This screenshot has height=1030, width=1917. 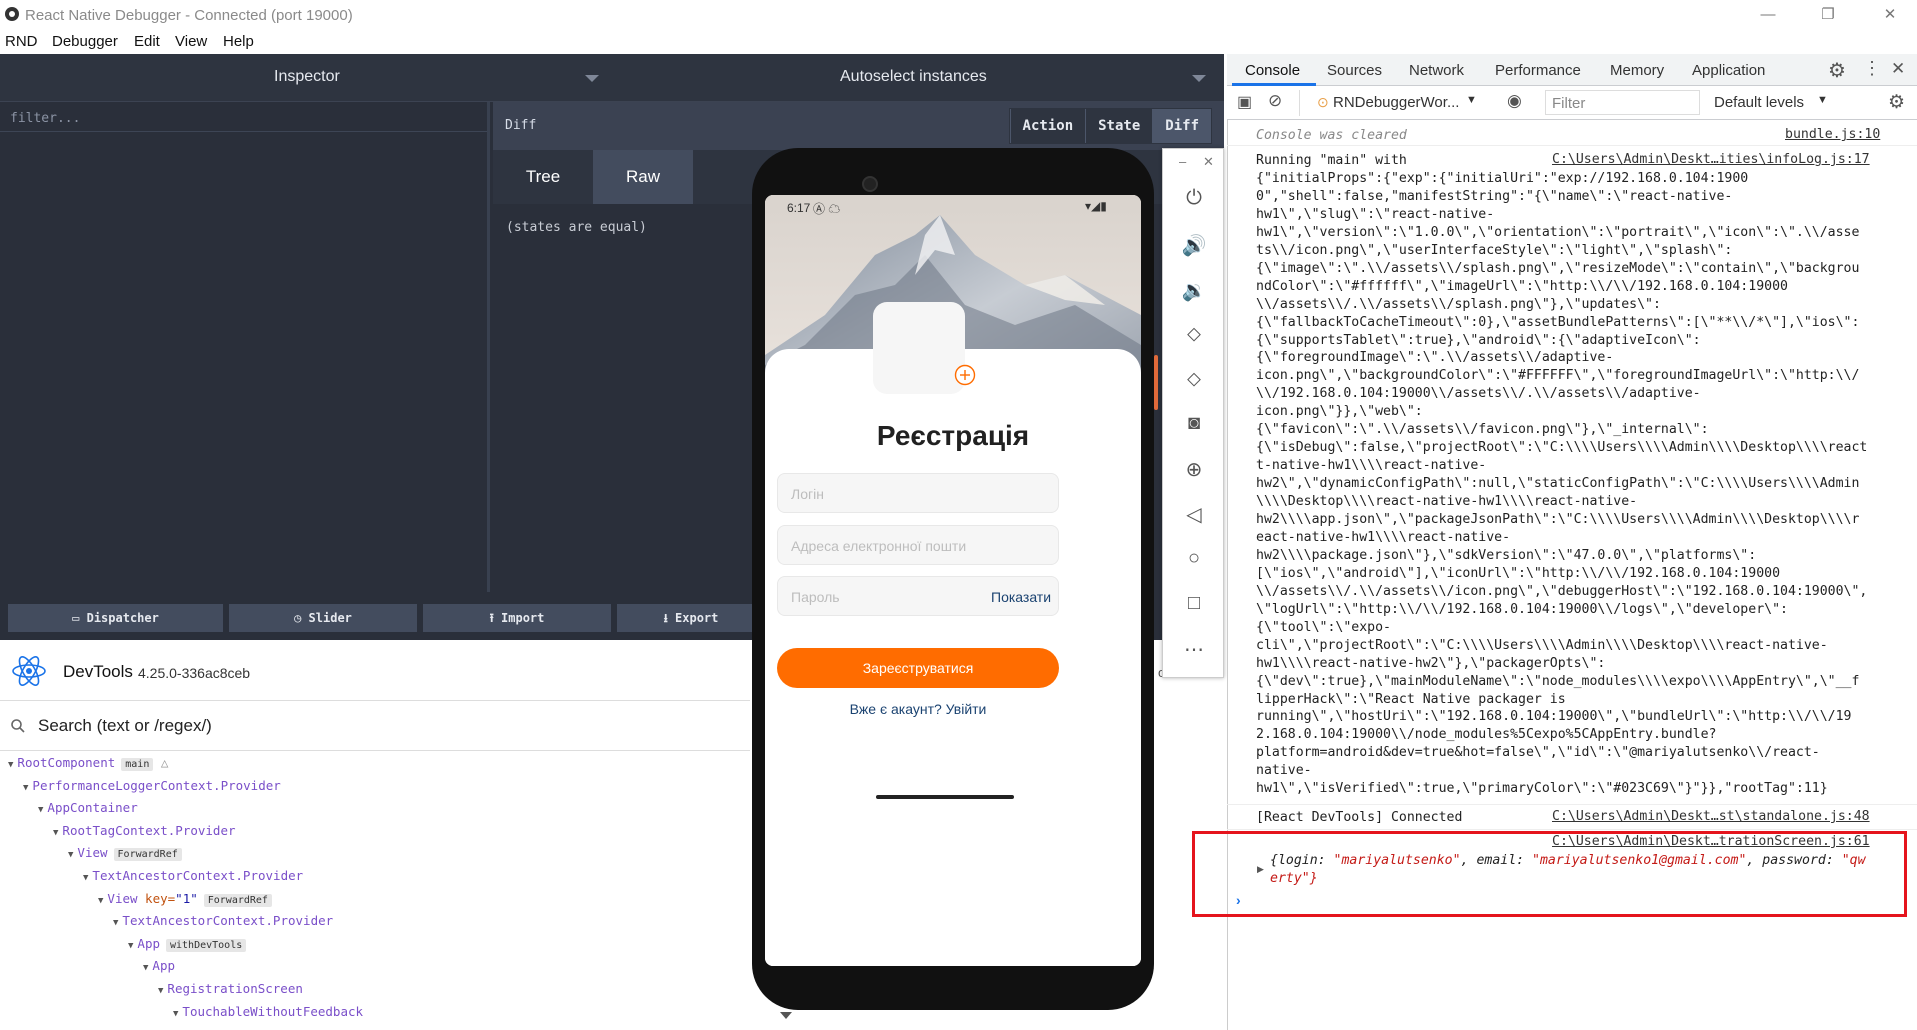 What do you see at coordinates (918, 493) in the screenshot?
I see `login-input: Логін` at bounding box center [918, 493].